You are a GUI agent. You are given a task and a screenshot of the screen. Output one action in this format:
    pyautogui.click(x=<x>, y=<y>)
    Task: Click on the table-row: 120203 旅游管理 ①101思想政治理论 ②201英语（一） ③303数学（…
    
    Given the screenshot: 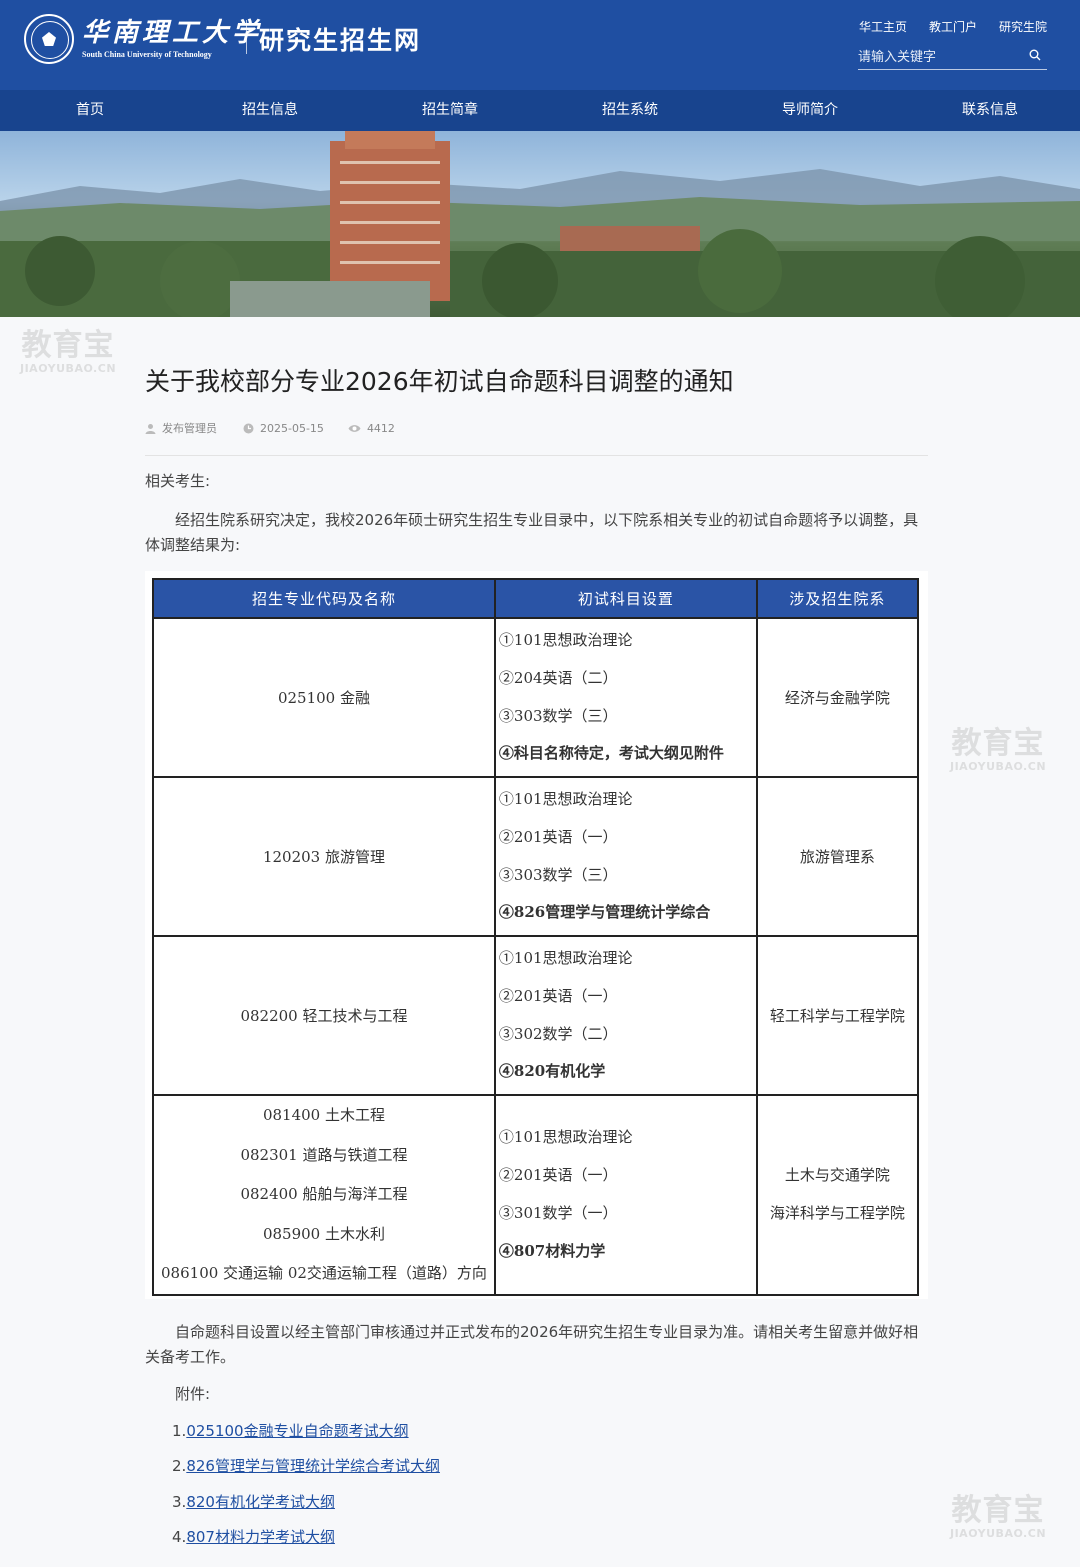 What is the action you would take?
    pyautogui.click(x=536, y=856)
    